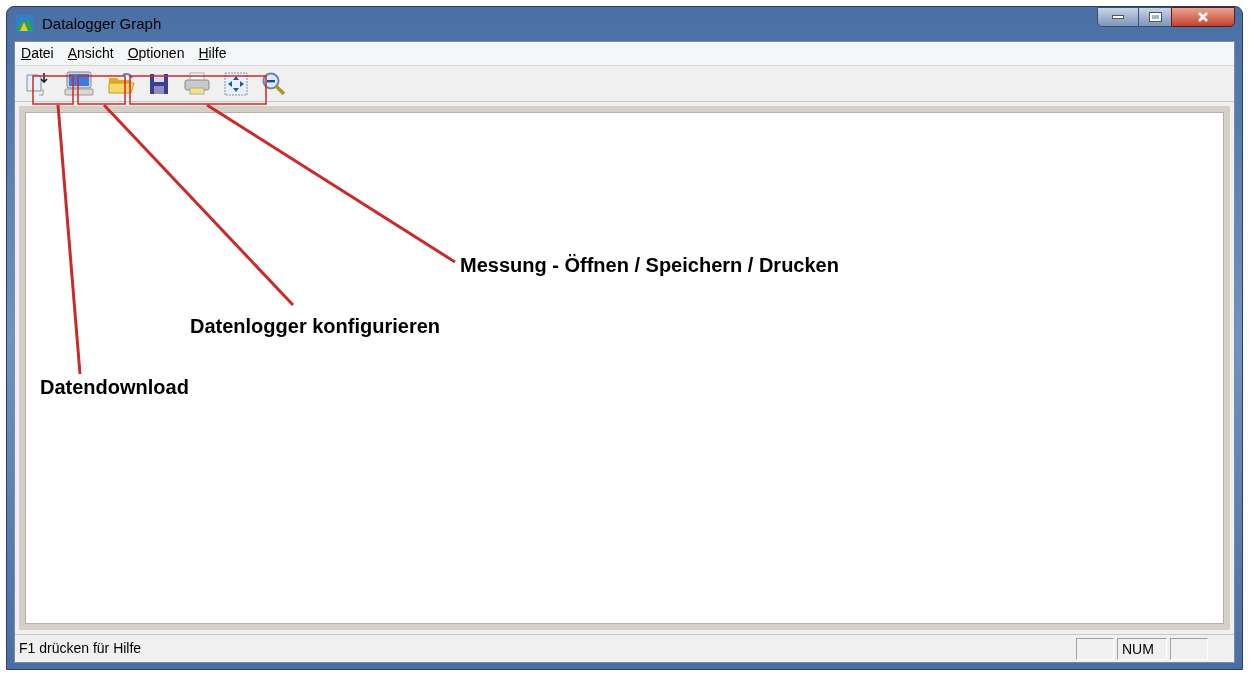 Image resolution: width=1249 pixels, height=674 pixels. What do you see at coordinates (90, 53) in the screenshot?
I see `menu-item: Ansicht` at bounding box center [90, 53].